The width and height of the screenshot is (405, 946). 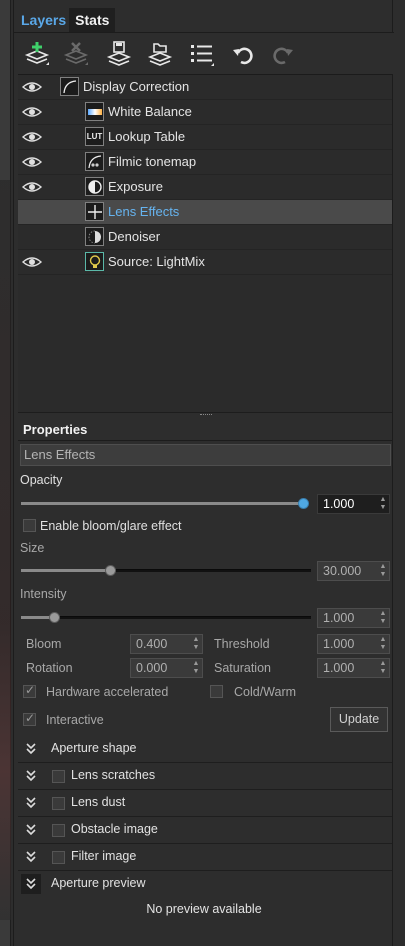 I want to click on tab-bar: Layers Stats, so click(x=67, y=20).